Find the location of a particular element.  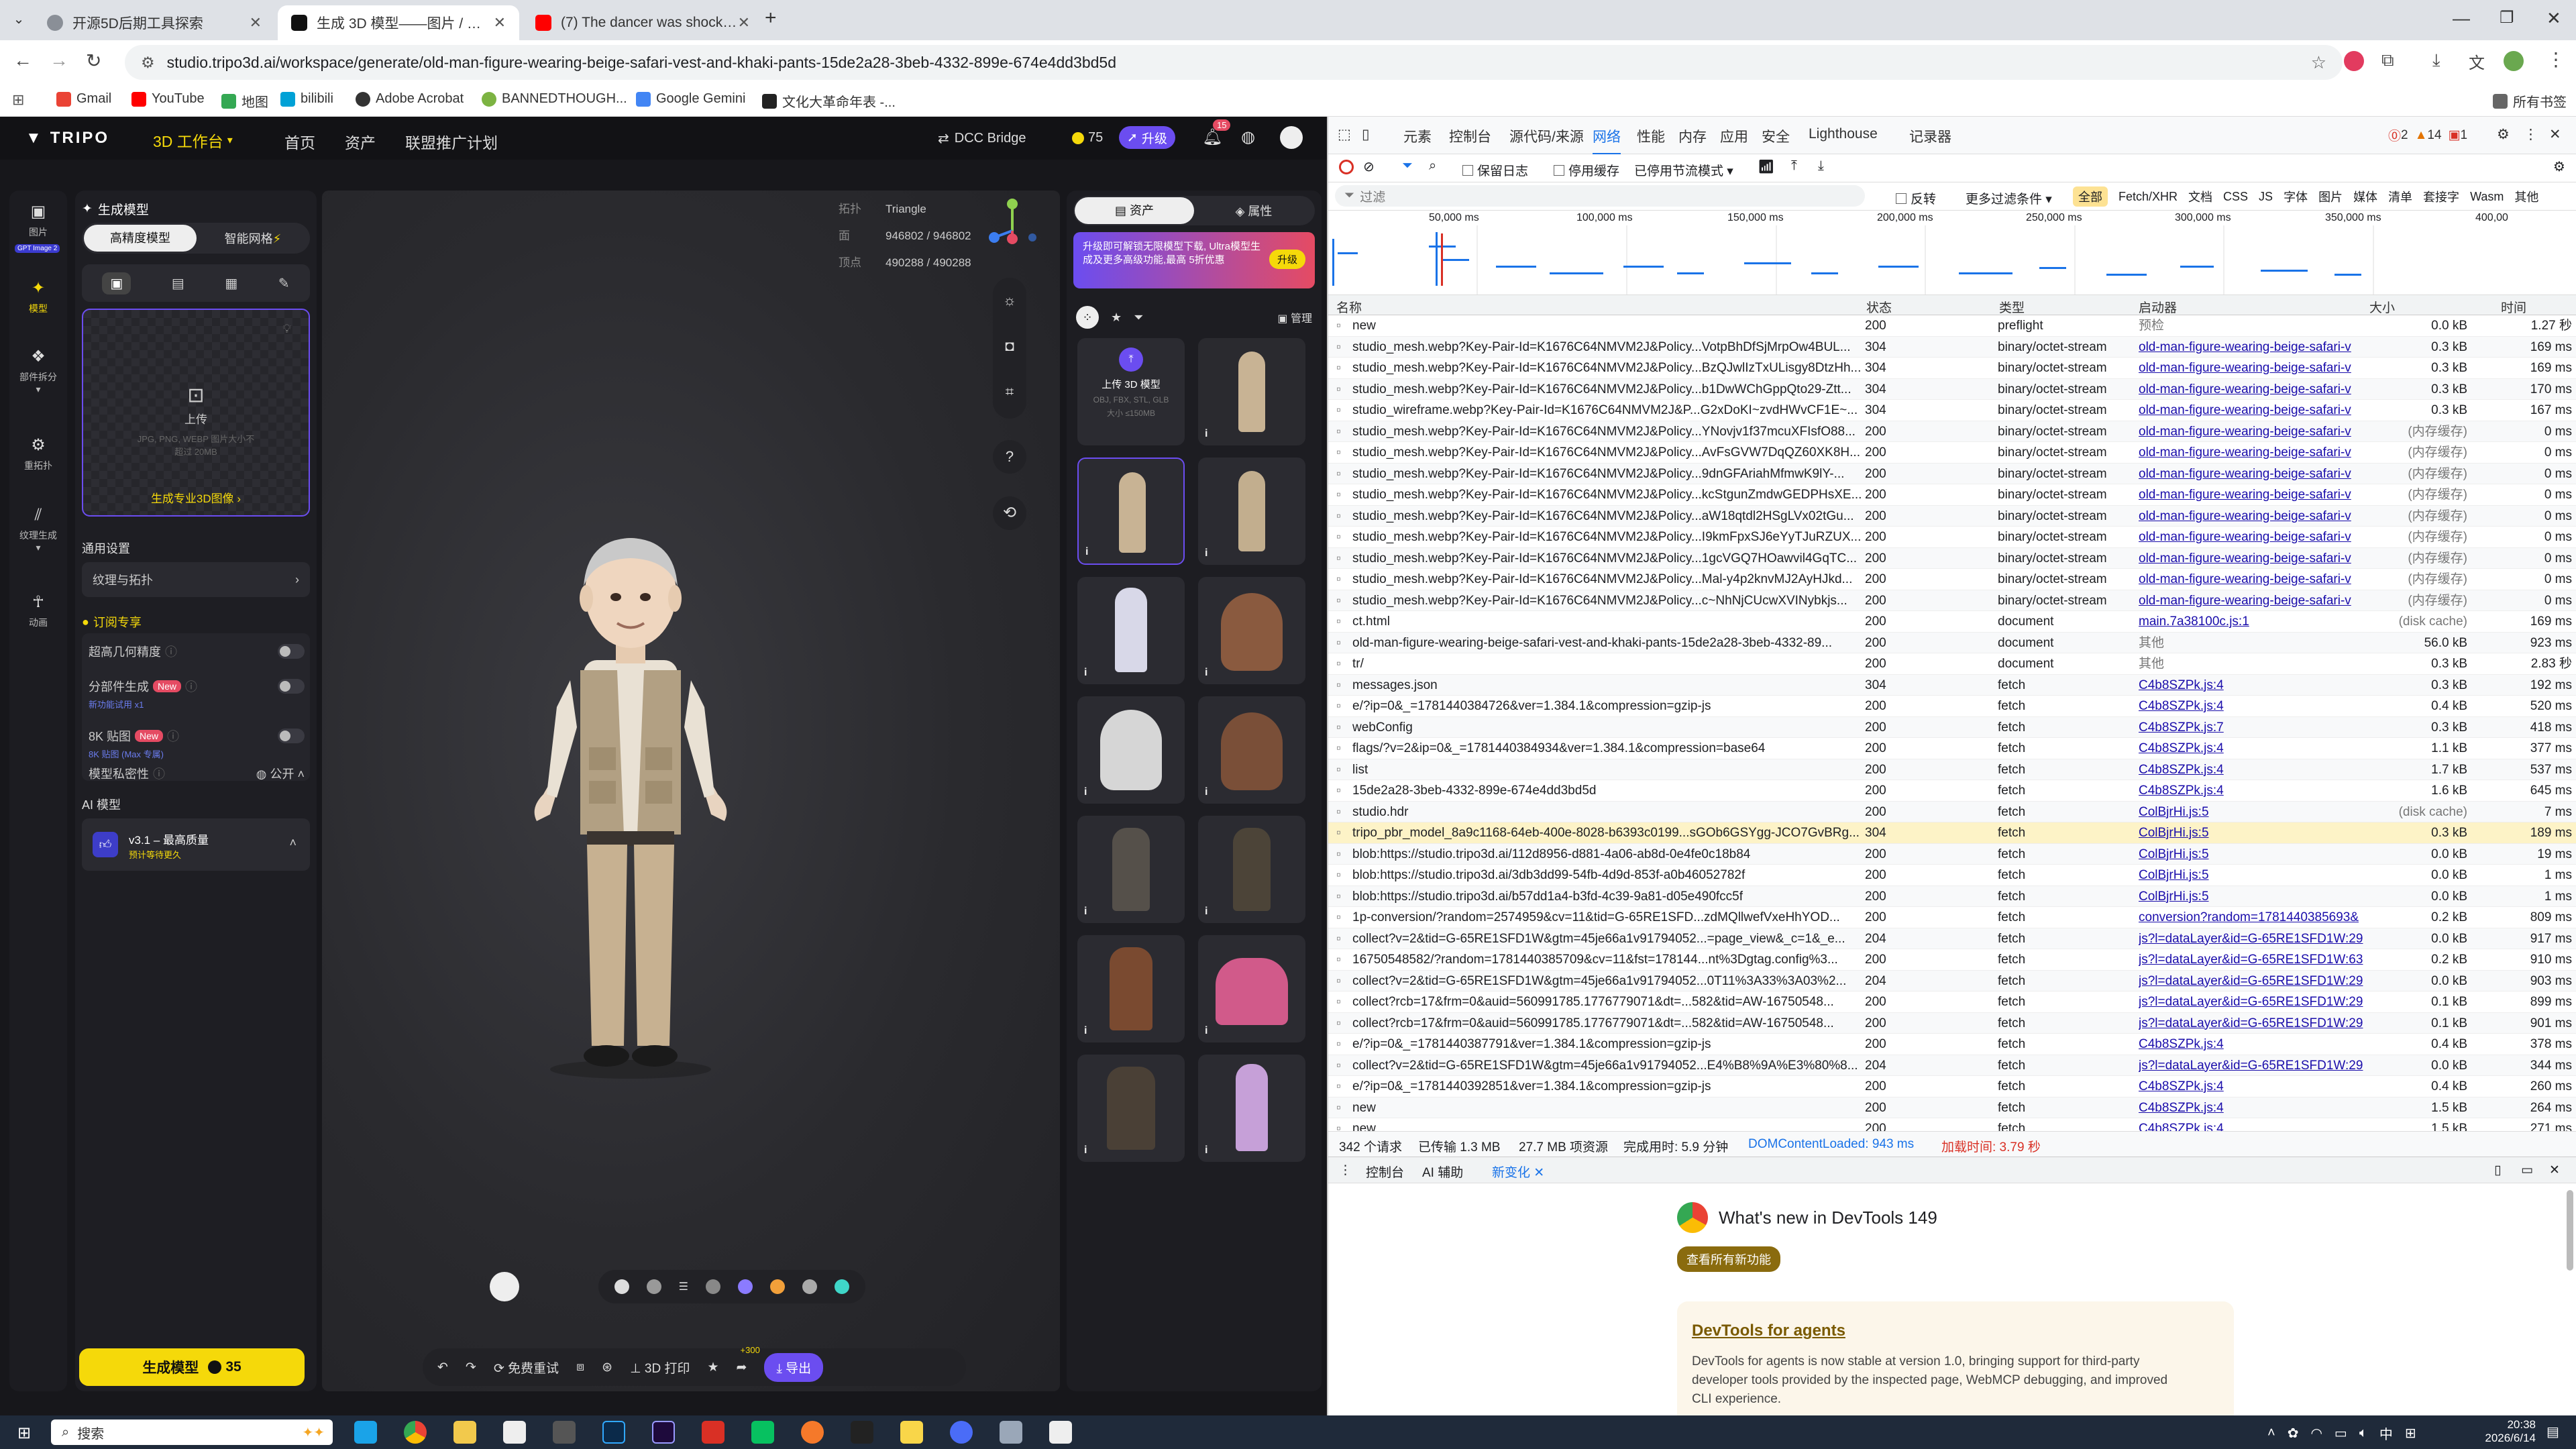

notification-center-icon: ▤ is located at coordinates (2552, 1432).